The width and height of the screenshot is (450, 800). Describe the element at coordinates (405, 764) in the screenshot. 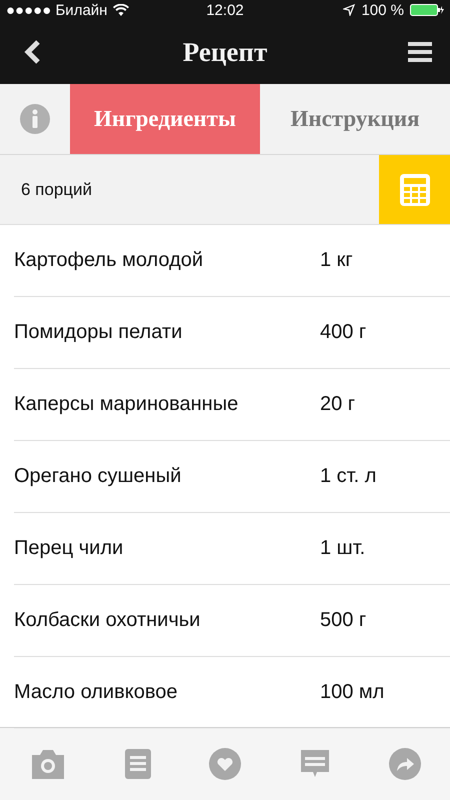

I see `share-icon` at that location.